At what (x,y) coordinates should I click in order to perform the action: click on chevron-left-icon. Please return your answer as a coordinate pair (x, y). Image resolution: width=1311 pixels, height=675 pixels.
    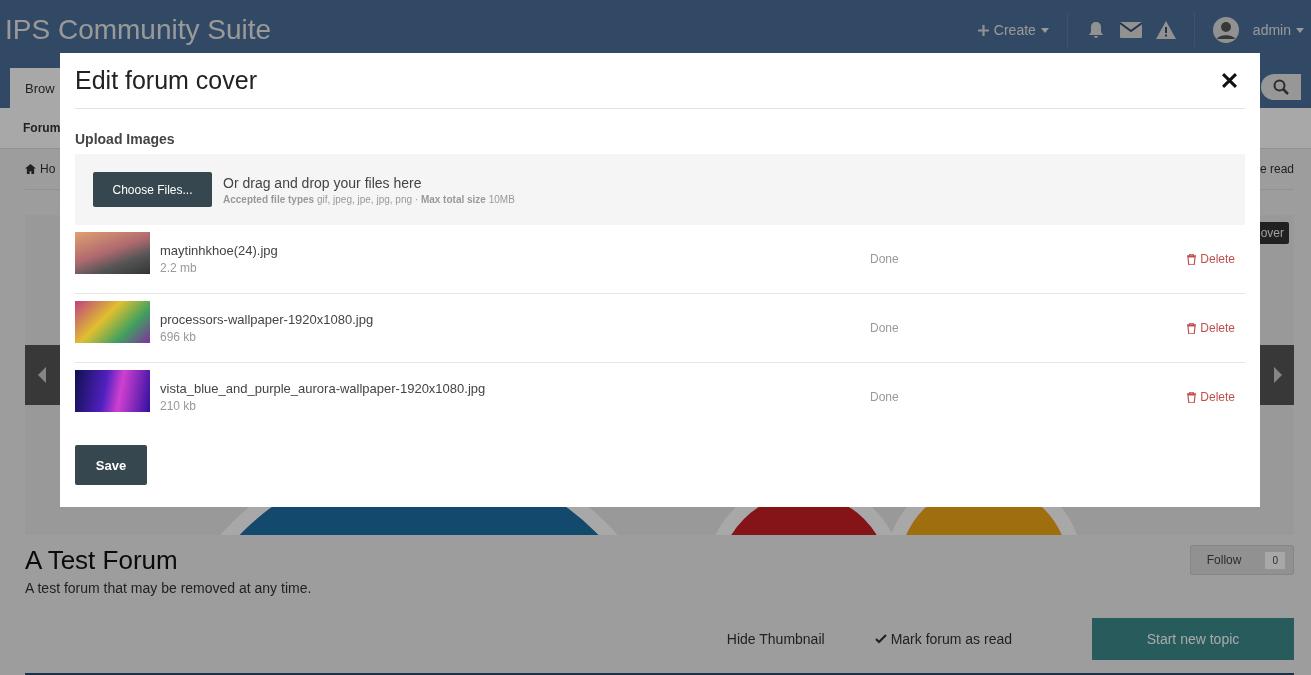
    Looking at the image, I should click on (42, 375).